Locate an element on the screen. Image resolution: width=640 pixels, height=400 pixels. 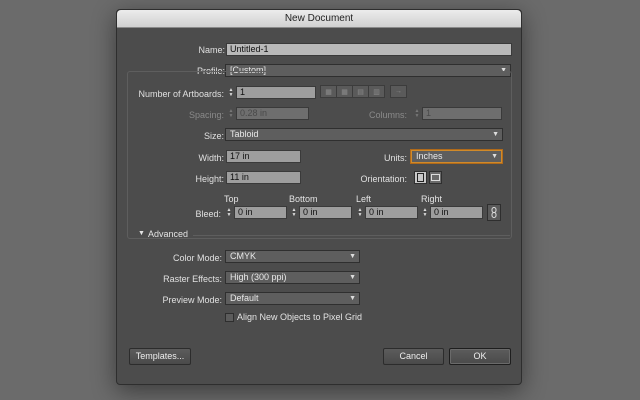
landscape-orientation-button is located at coordinates (435, 177).